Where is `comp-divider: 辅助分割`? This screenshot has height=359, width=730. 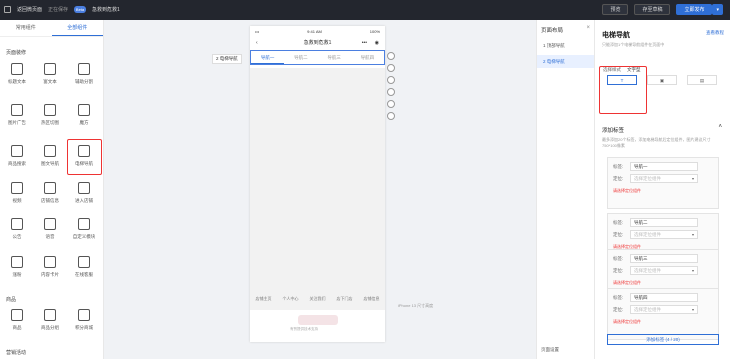
comp-divider: 辅助分割 is located at coordinates (84, 74).